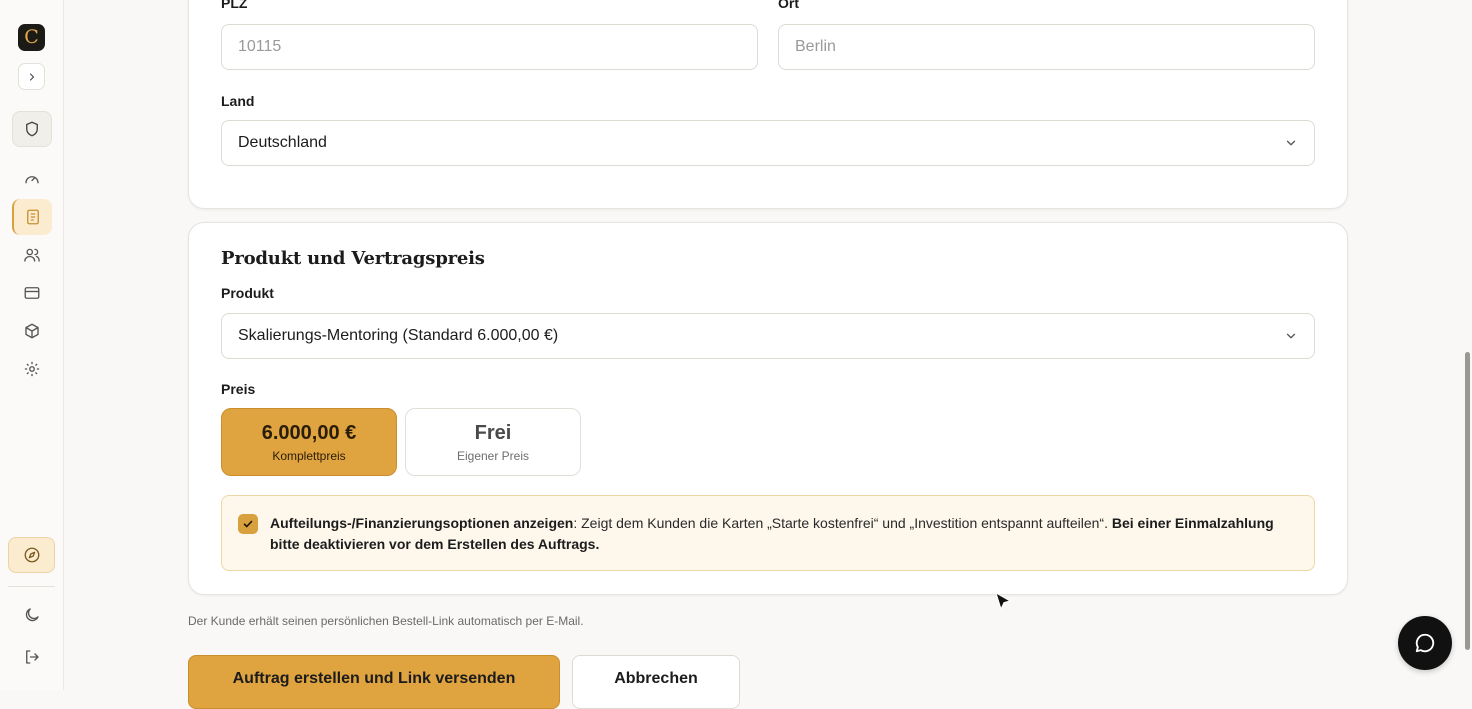 Image resolution: width=1472 pixels, height=709 pixels. What do you see at coordinates (768, 143) in the screenshot?
I see `country-select: Deutschland` at bounding box center [768, 143].